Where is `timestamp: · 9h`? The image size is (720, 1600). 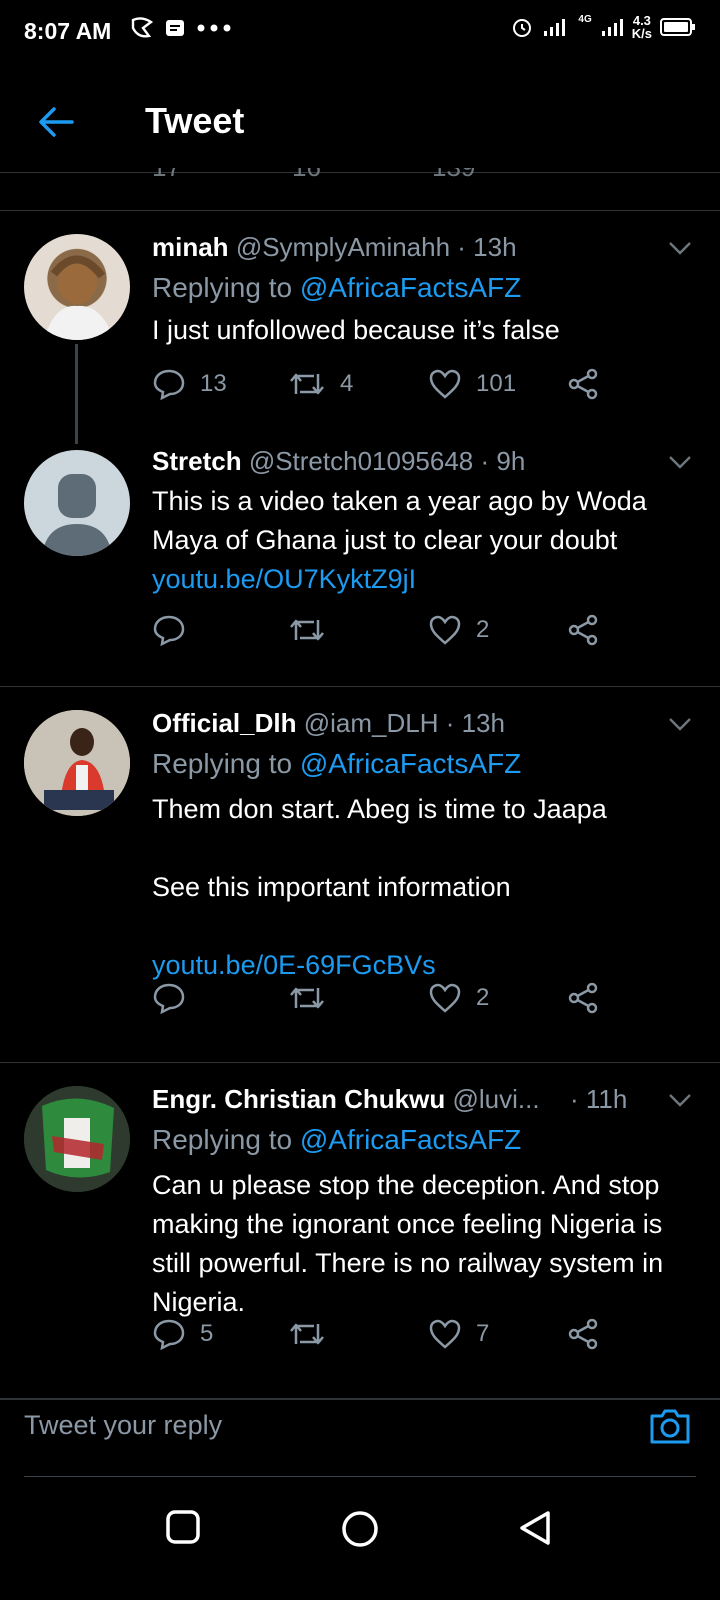 timestamp: · 9h is located at coordinates (503, 461).